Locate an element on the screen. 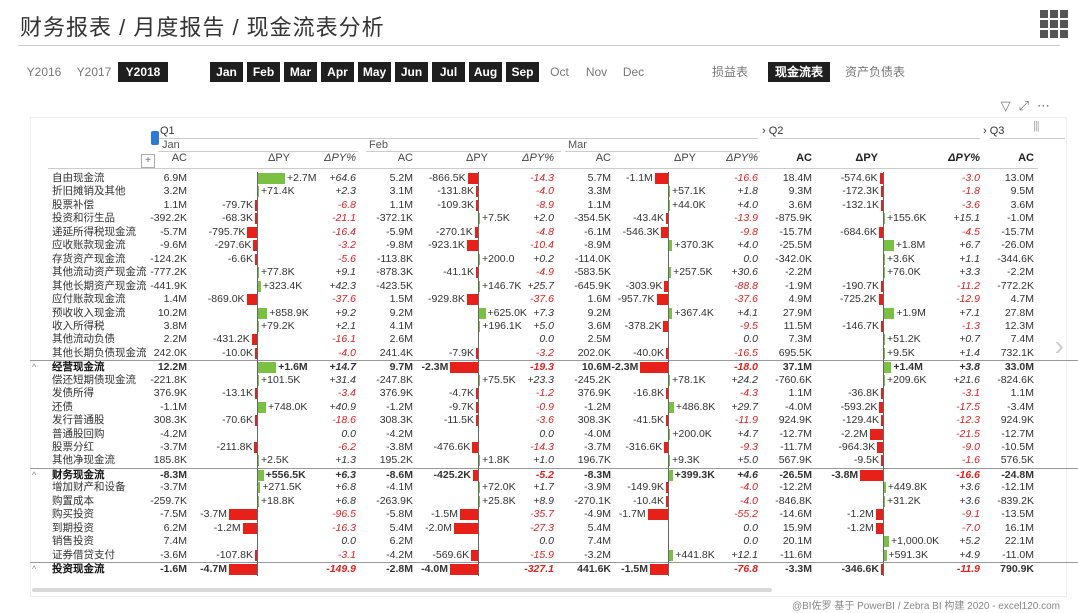 This screenshot has width=1078, height=613. month-button-aug: Aug is located at coordinates (485, 72).